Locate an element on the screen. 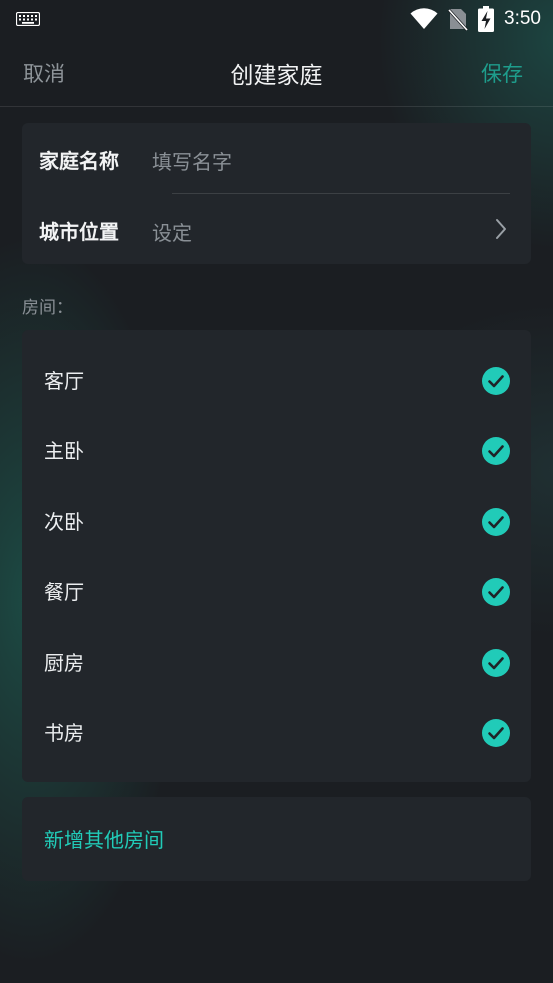 Image resolution: width=553 pixels, height=983 pixels. room-label: 厨房 is located at coordinates (64, 663).